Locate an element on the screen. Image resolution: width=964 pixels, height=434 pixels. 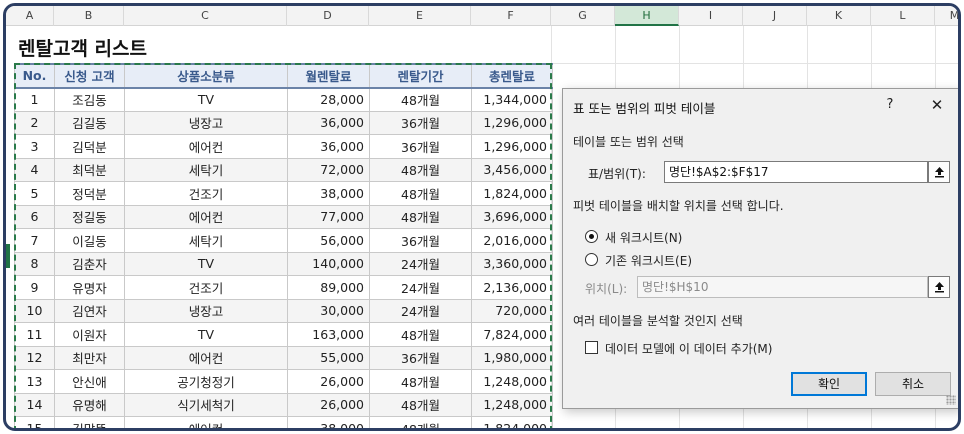
column-header-e: E is located at coordinates (420, 16).